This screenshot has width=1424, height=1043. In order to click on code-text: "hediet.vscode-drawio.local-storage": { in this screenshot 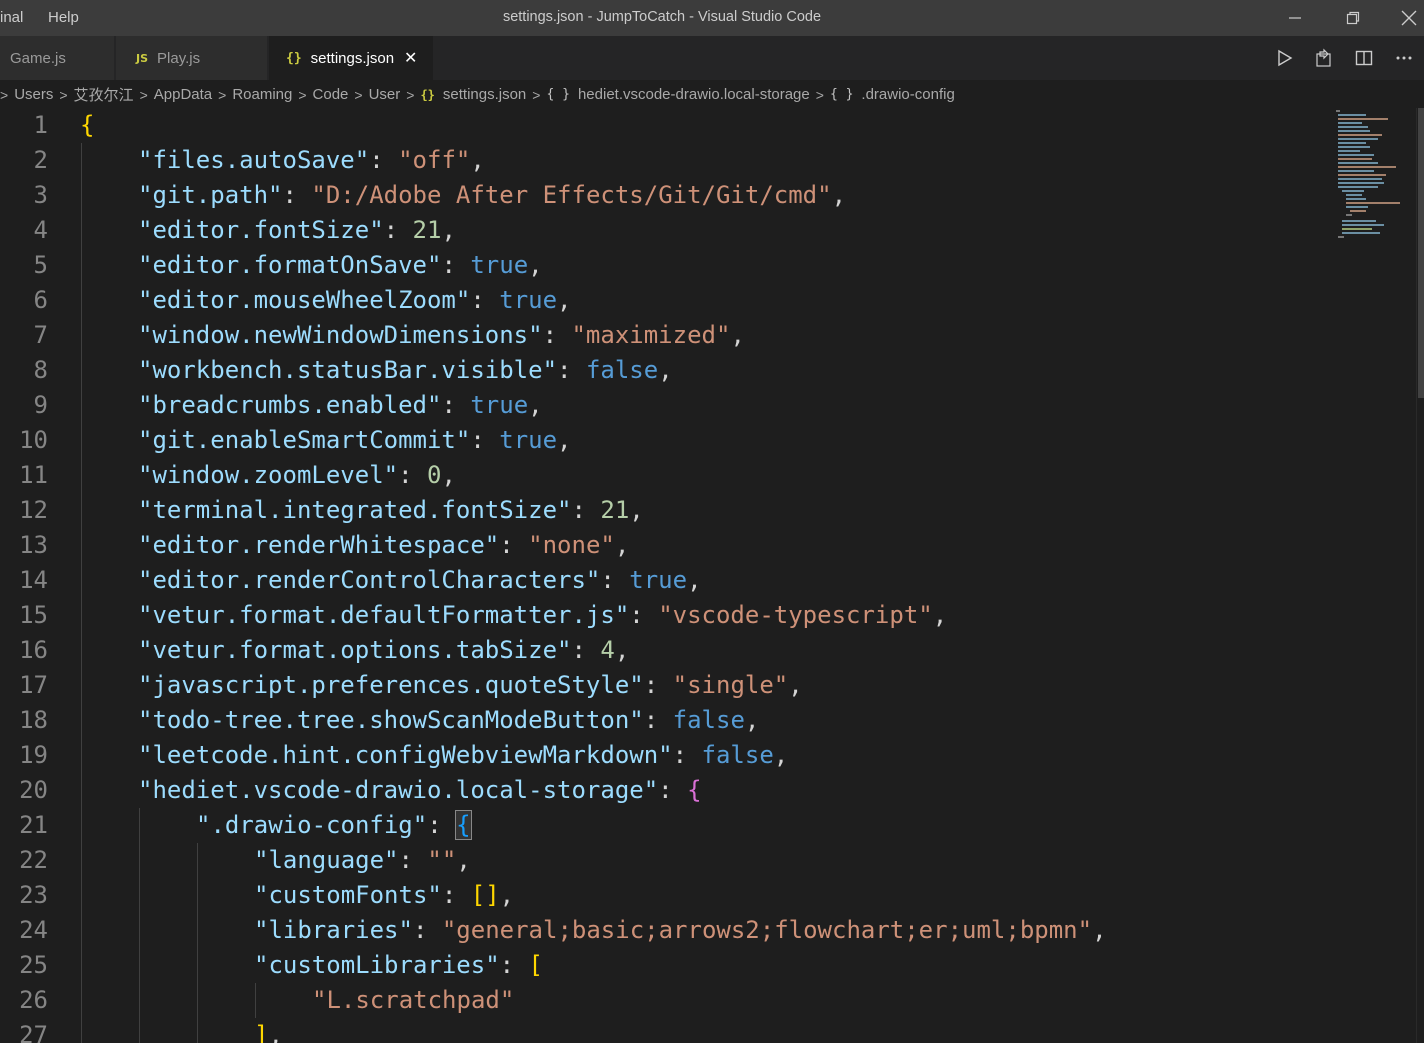, I will do `click(420, 790)`.